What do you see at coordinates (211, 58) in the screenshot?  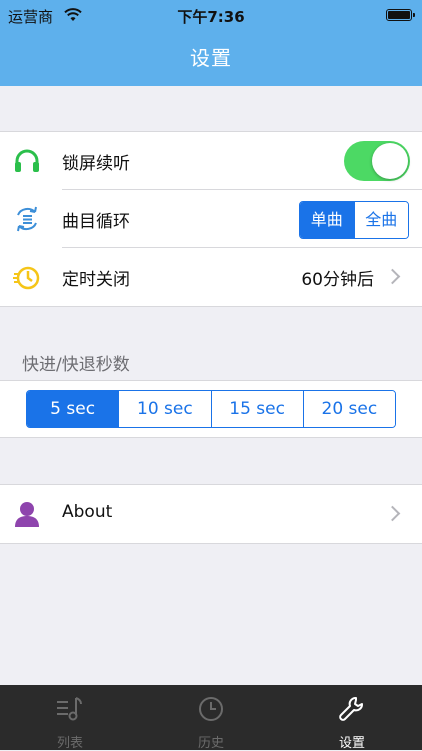 I see `page-title: 设置` at bounding box center [211, 58].